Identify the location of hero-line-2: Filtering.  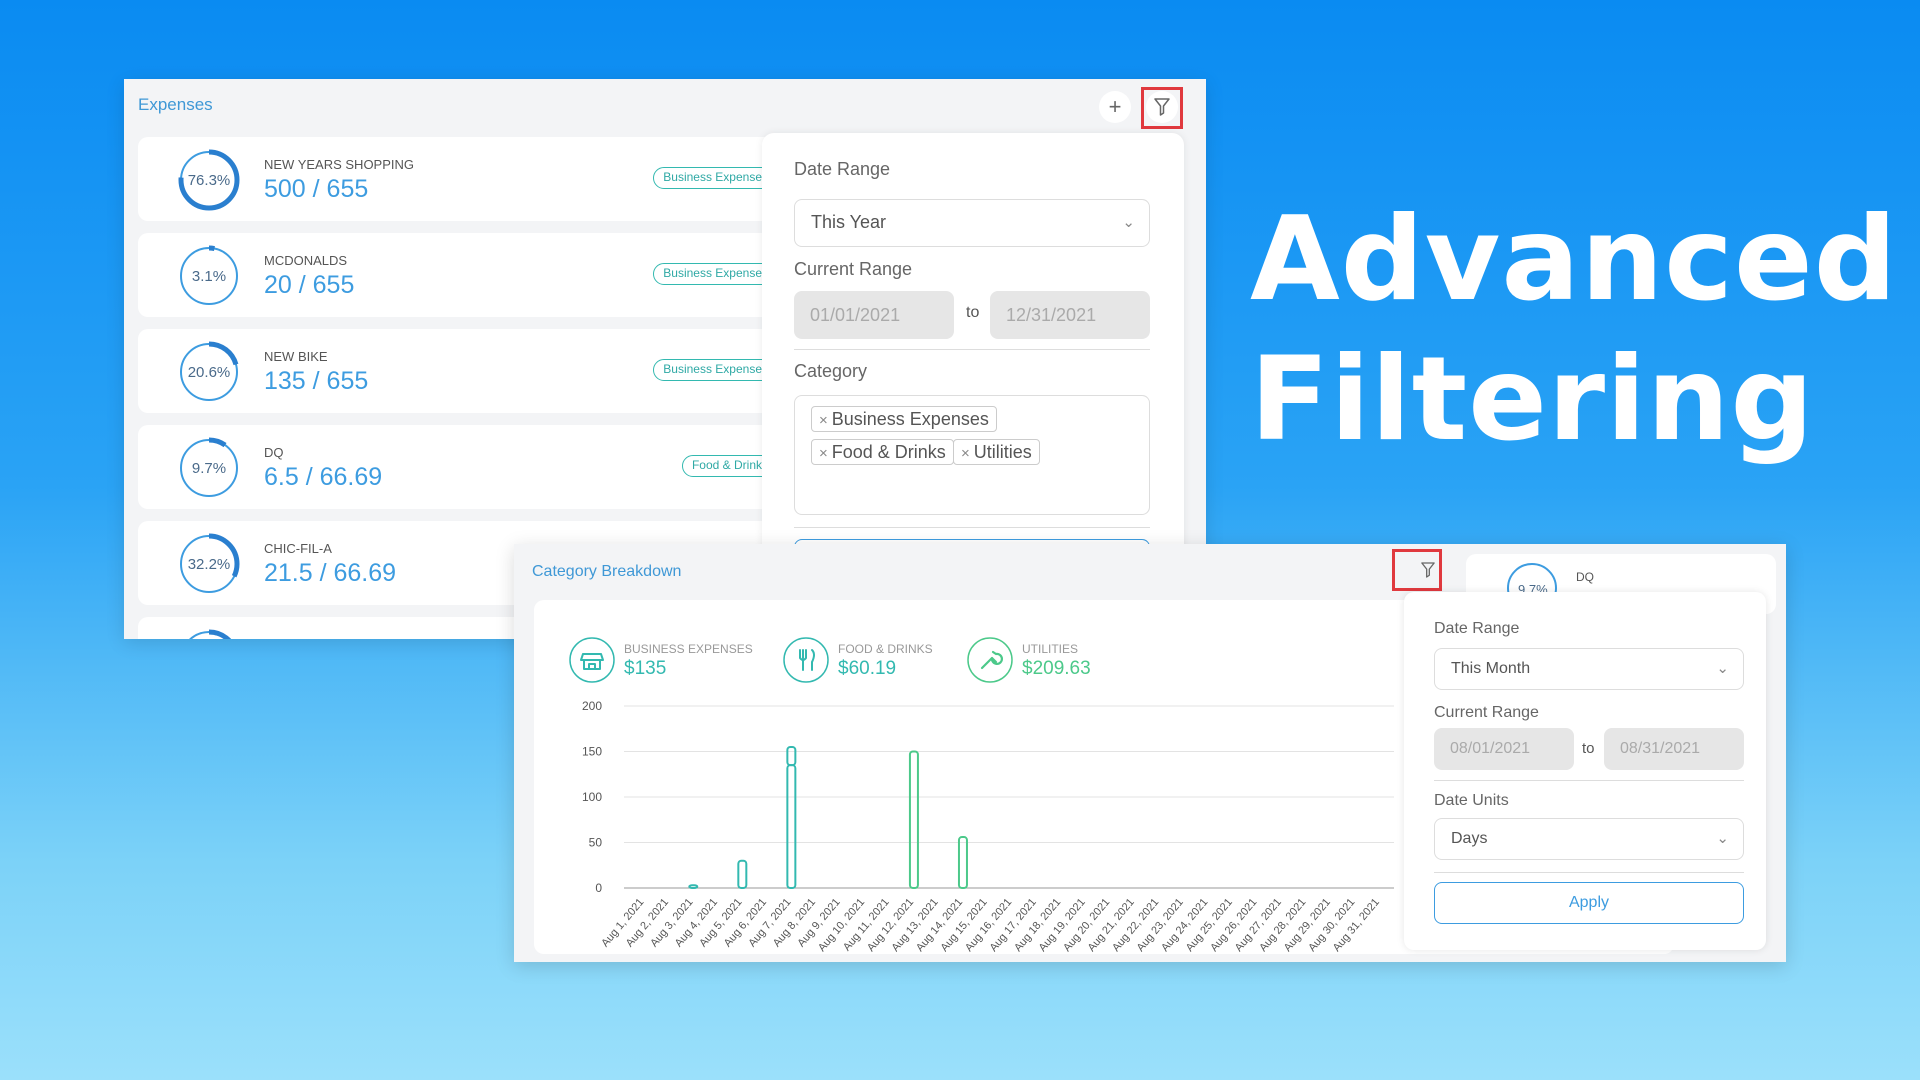
(1532, 399).